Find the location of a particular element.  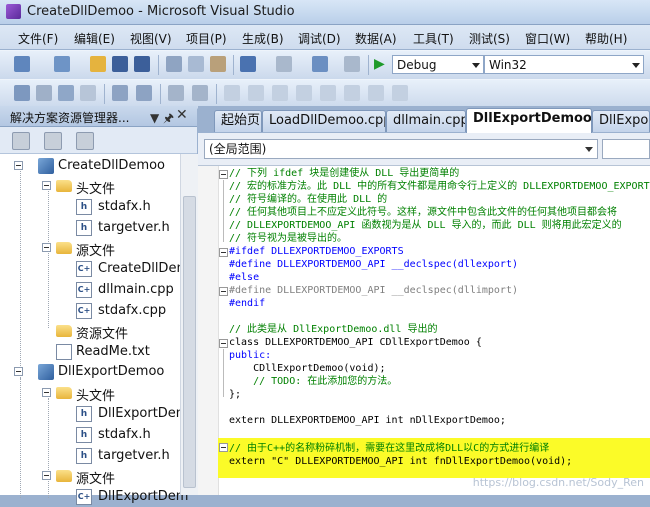

copy-icon is located at coordinates (196, 64).